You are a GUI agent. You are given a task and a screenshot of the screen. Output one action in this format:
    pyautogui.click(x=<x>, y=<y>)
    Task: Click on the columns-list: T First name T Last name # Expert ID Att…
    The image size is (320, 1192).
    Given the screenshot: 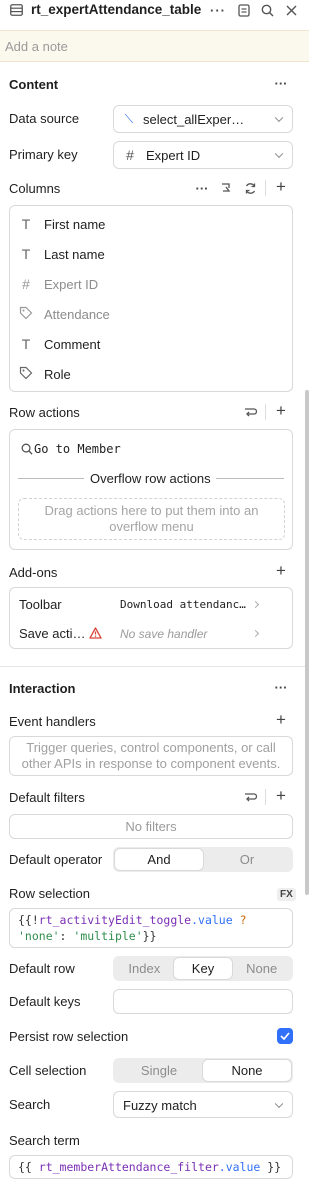 What is the action you would take?
    pyautogui.click(x=151, y=298)
    